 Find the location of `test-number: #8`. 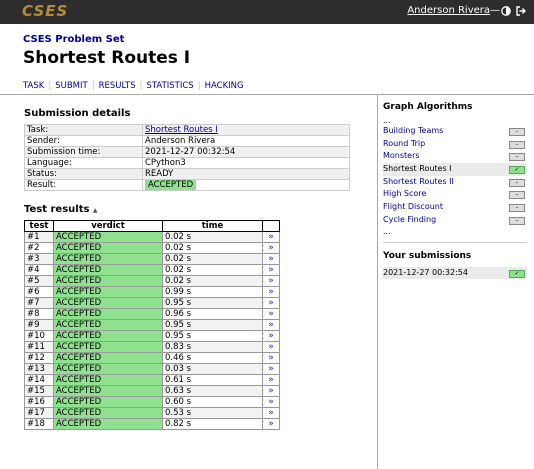

test-number: #8 is located at coordinates (39, 314).